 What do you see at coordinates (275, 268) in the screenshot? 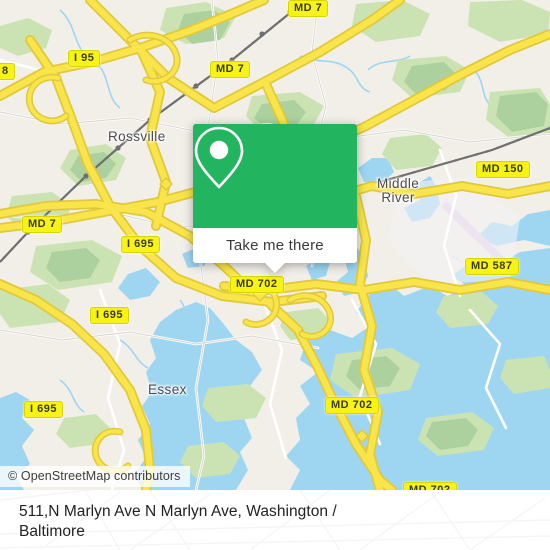
I see `popup-pointer` at bounding box center [275, 268].